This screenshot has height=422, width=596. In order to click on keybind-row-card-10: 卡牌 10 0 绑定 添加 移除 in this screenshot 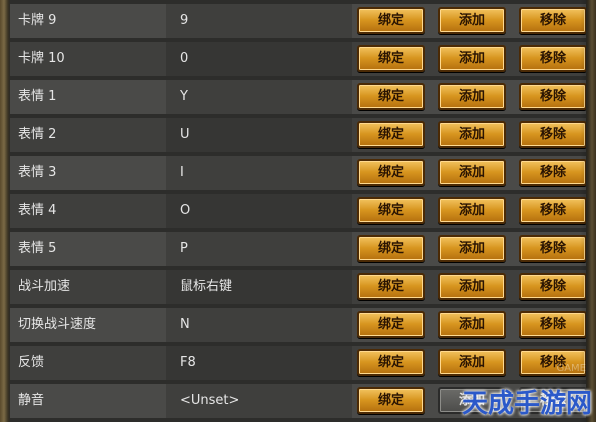, I will do `click(298, 59)`.